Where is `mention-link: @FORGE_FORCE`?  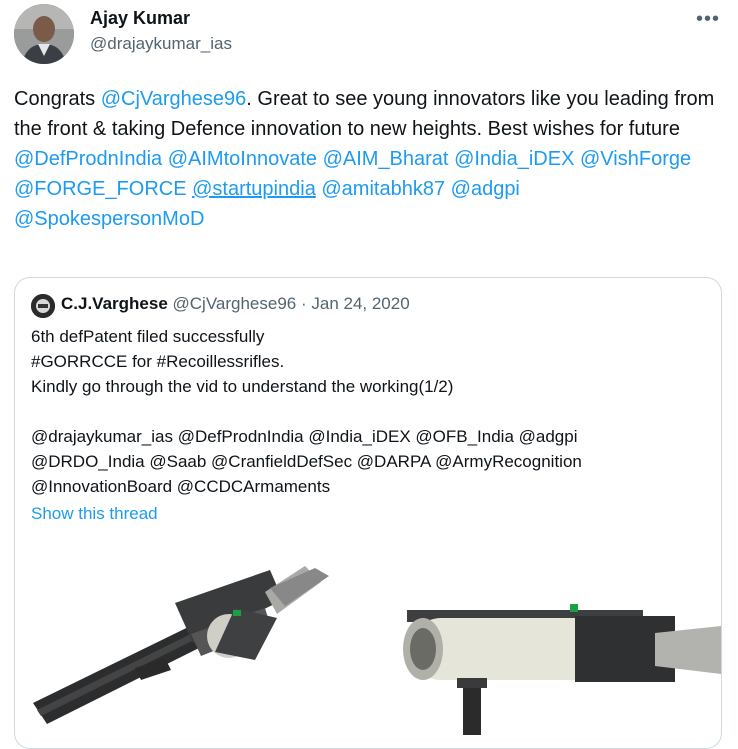 mention-link: @FORGE_FORCE is located at coordinates (100, 189).